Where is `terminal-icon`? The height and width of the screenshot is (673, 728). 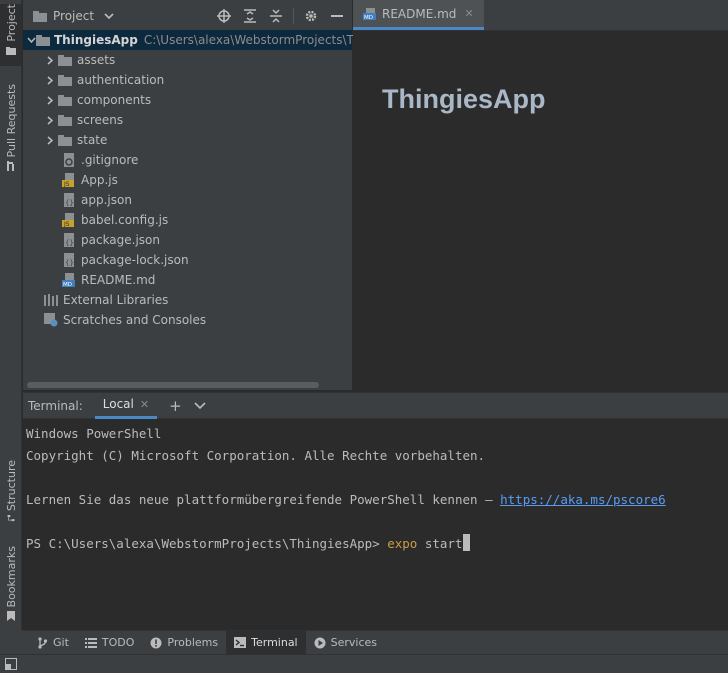 terminal-icon is located at coordinates (240, 642).